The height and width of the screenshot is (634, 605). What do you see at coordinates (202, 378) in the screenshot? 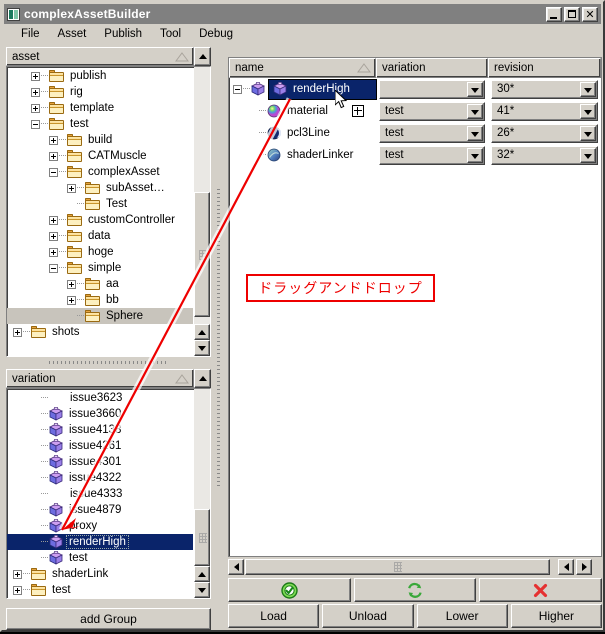
I see `variation-scroll-up-button` at bounding box center [202, 378].